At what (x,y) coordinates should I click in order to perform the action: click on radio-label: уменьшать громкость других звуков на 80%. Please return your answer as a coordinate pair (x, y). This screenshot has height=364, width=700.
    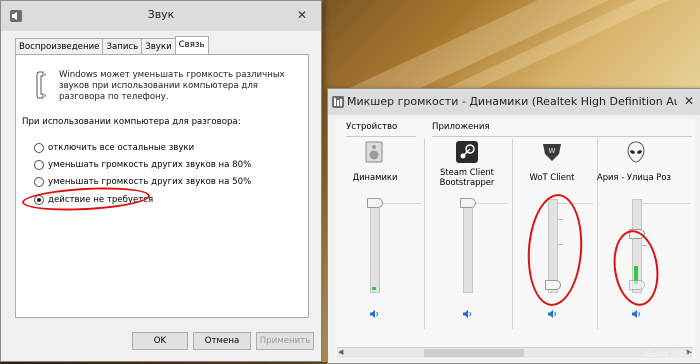
    Looking at the image, I should click on (150, 165).